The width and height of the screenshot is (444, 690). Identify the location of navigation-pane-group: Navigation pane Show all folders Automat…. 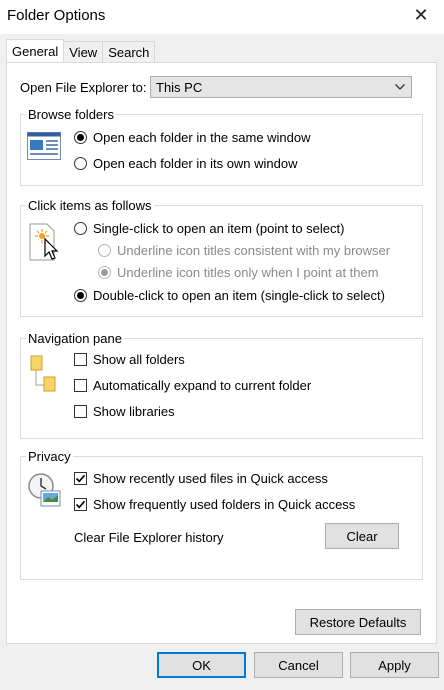
(221, 385).